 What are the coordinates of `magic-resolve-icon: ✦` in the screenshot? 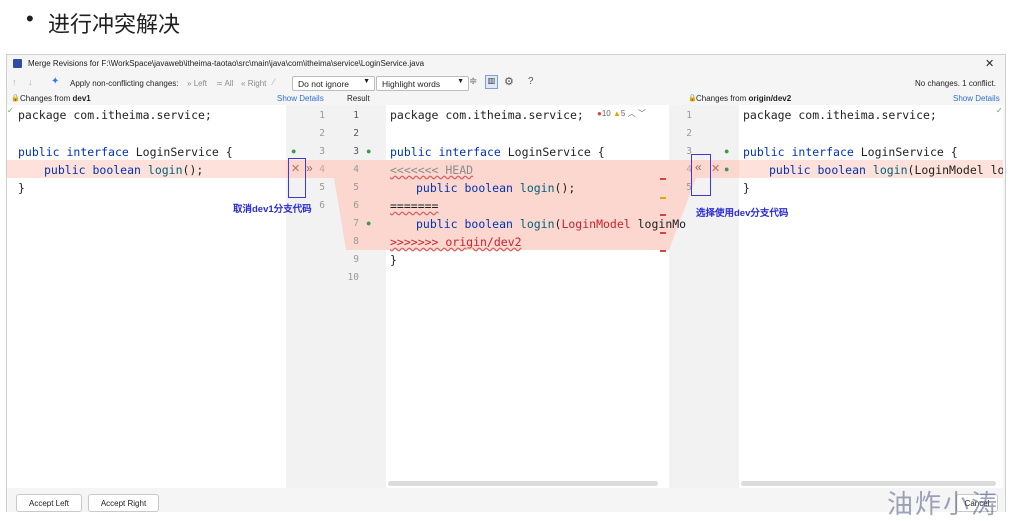 It's located at (55, 81).